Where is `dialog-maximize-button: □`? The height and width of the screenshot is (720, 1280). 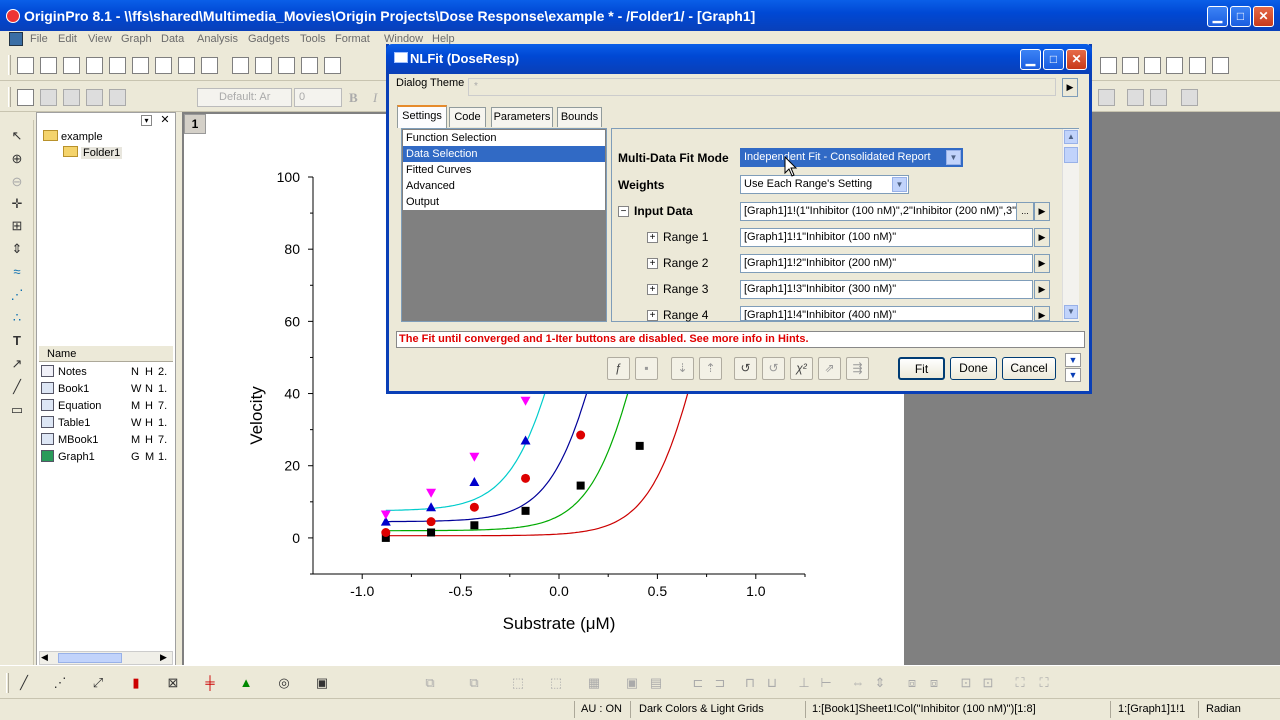 dialog-maximize-button: □ is located at coordinates (1053, 59).